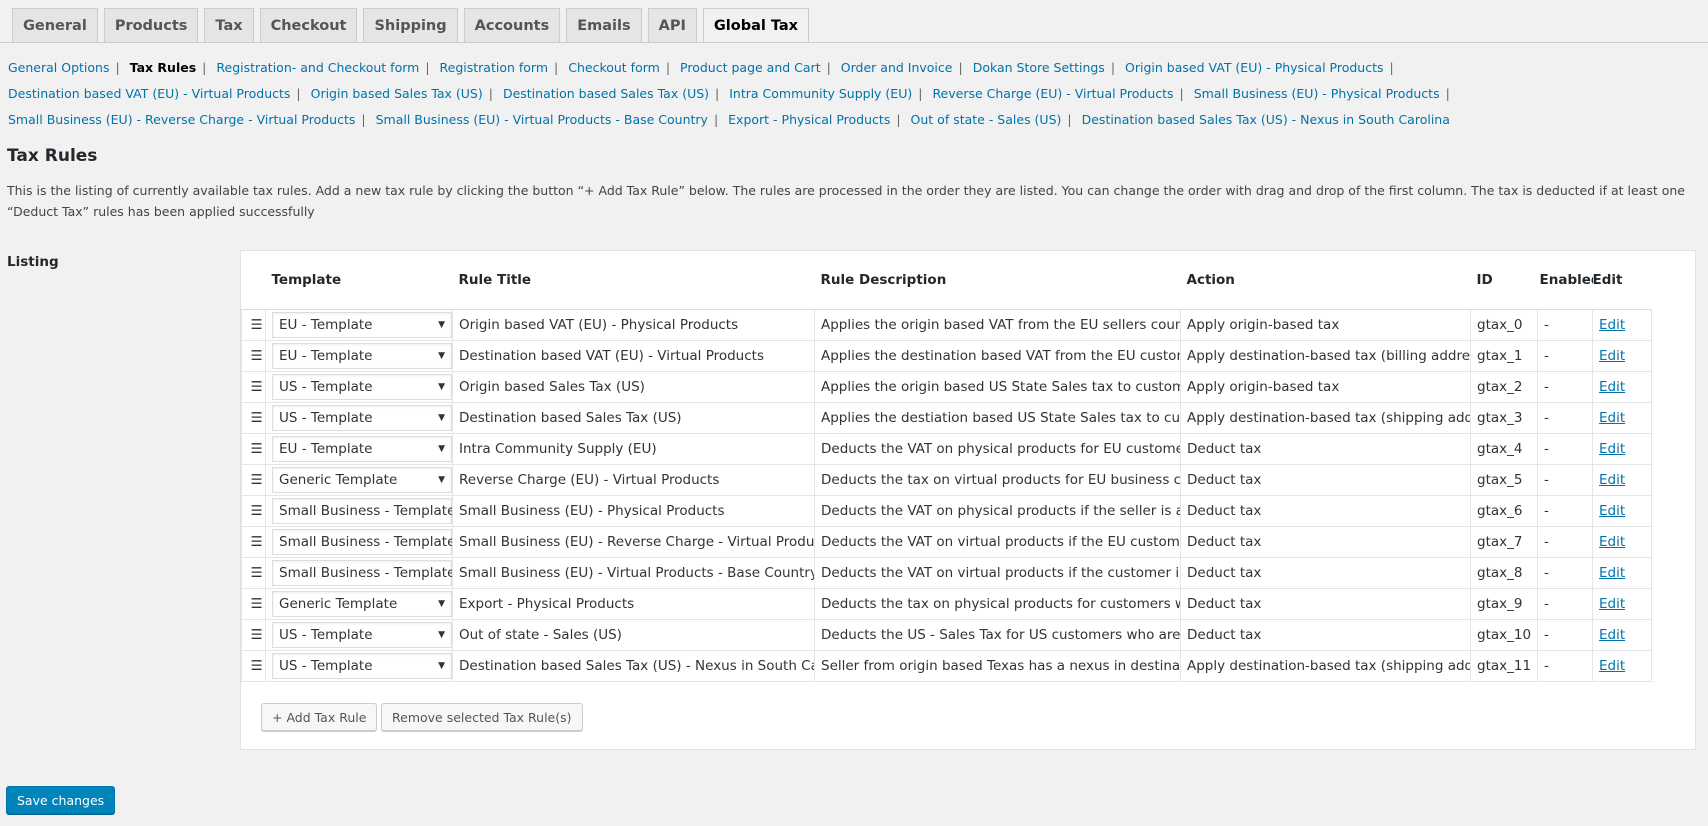 This screenshot has height=826, width=1708. What do you see at coordinates (809, 119) in the screenshot?
I see `subnav-link: Export - Physical Products` at bounding box center [809, 119].